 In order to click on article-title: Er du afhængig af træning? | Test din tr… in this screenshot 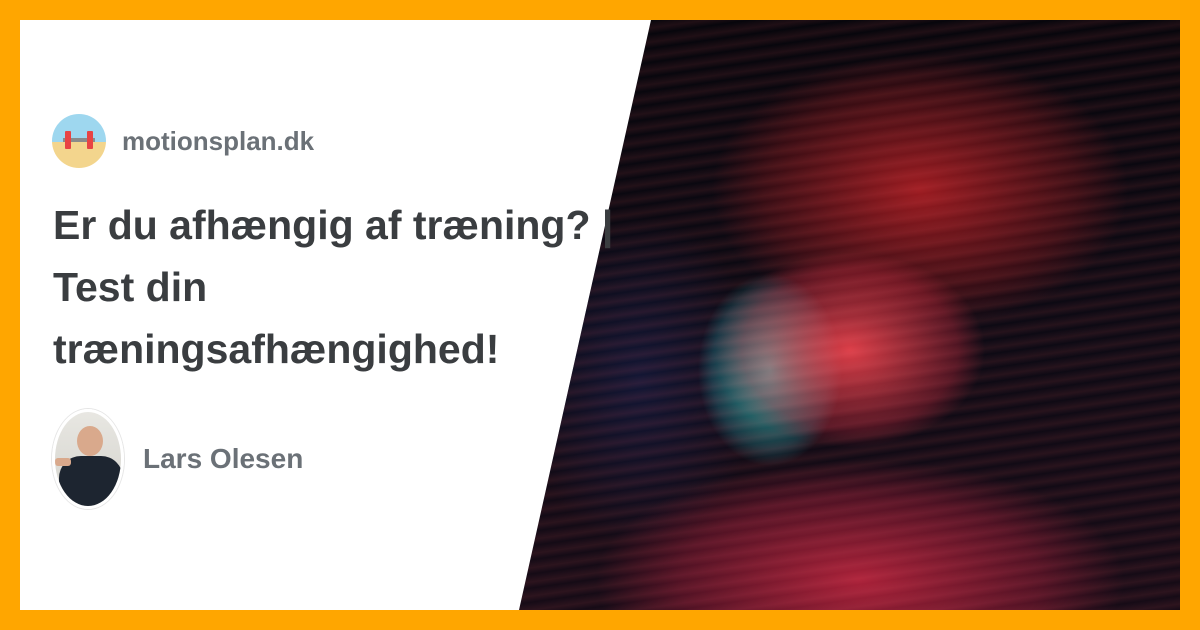, I will do `click(353, 287)`.